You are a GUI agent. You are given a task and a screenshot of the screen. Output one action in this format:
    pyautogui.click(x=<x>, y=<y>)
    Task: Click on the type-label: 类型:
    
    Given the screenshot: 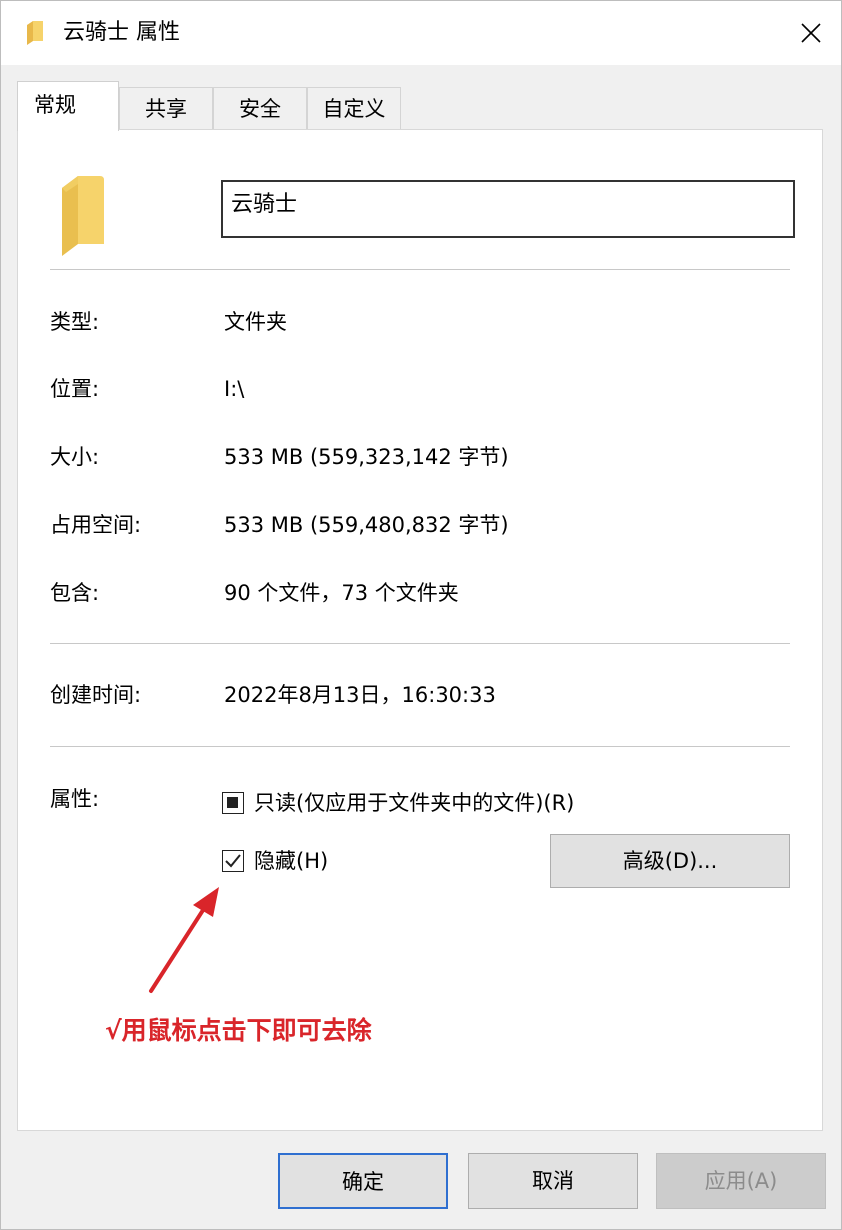 What is the action you would take?
    pyautogui.click(x=75, y=322)
    